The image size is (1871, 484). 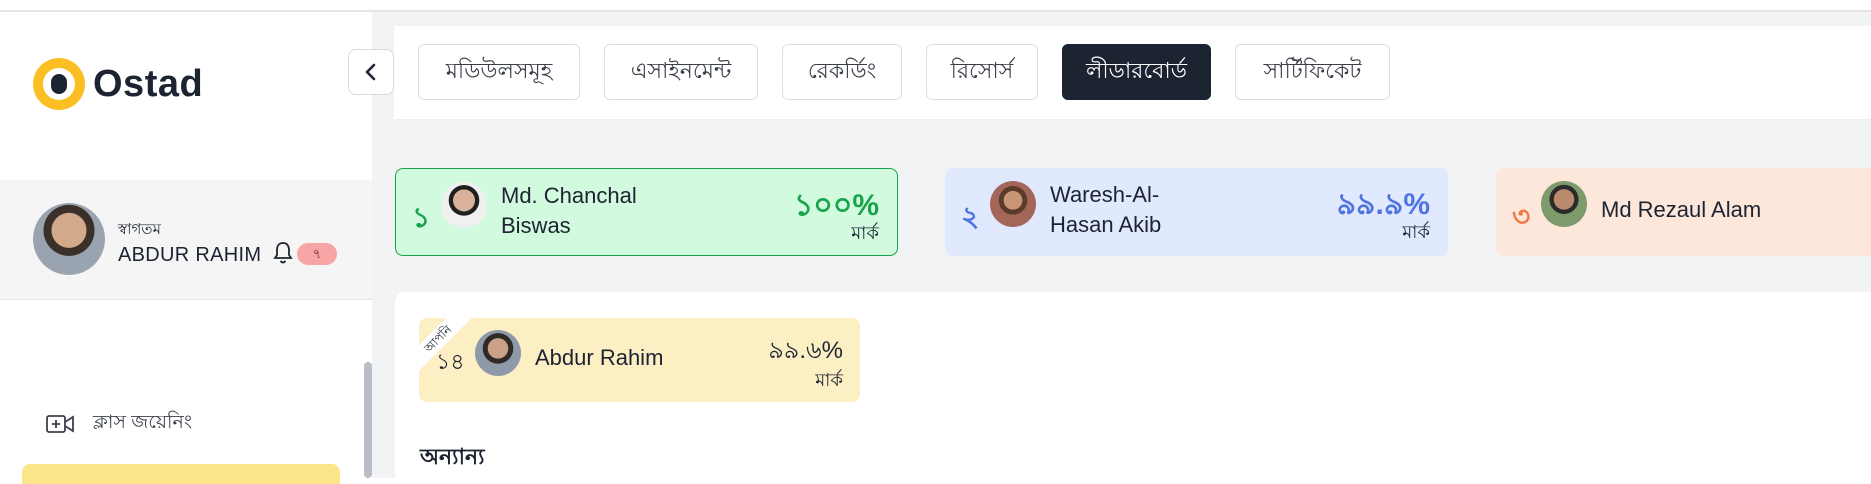 I want to click on tab-resources: রিসোর্স, so click(x=982, y=72).